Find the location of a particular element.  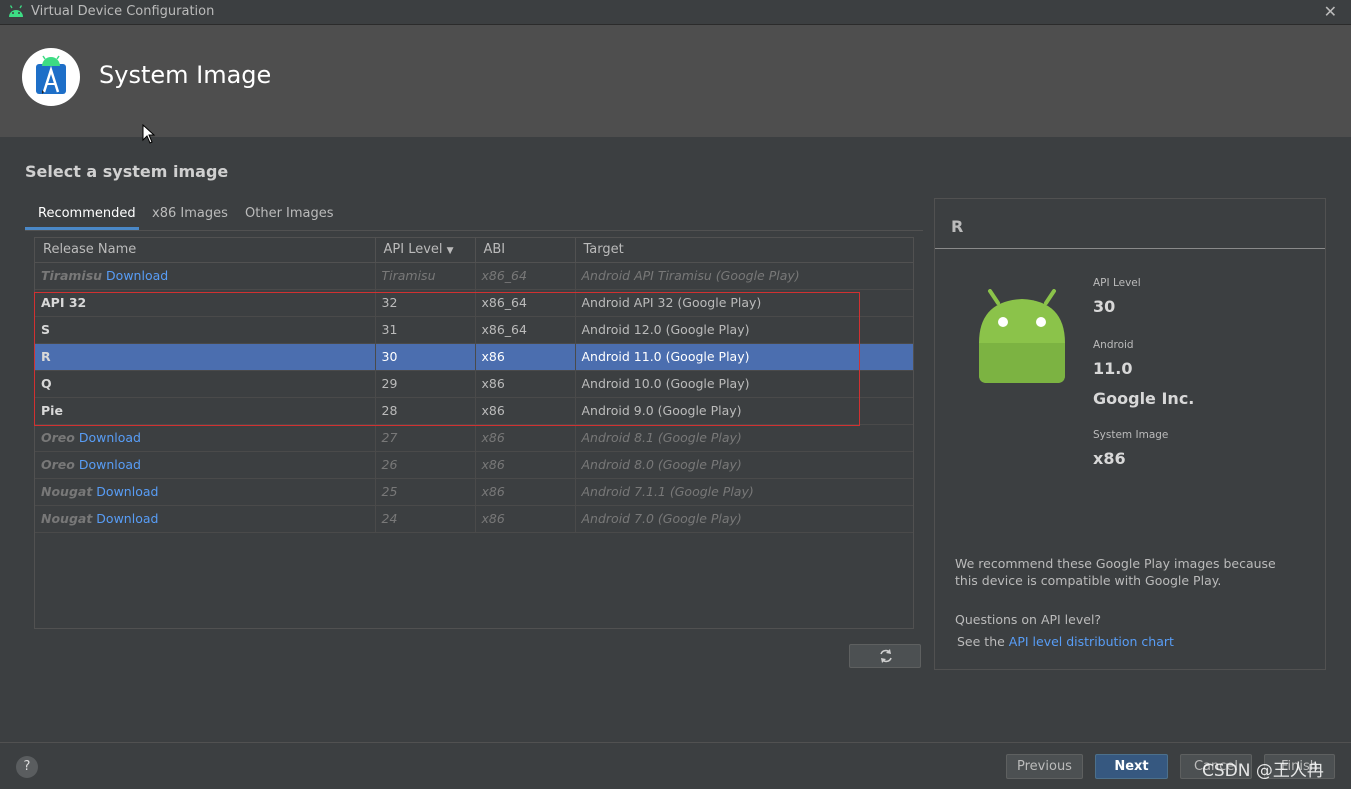

api-level-label: API Level is located at coordinates (1117, 283).